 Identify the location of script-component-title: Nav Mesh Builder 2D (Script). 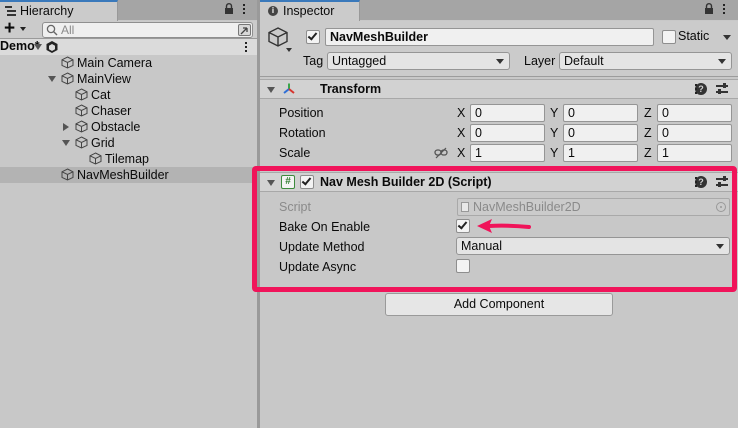
(406, 182).